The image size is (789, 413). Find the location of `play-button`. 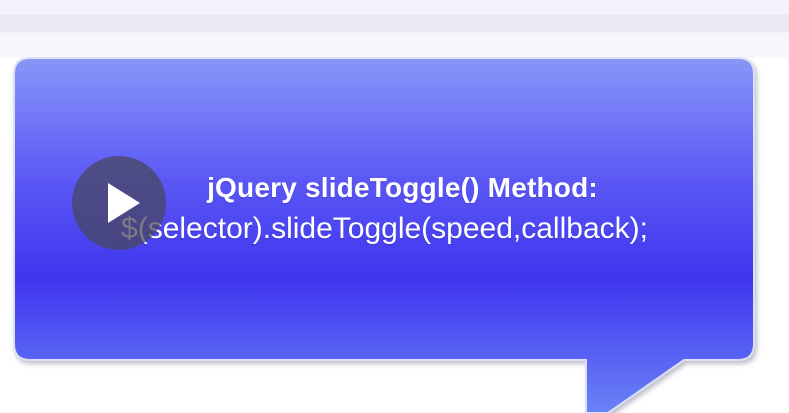

play-button is located at coordinates (119, 203).